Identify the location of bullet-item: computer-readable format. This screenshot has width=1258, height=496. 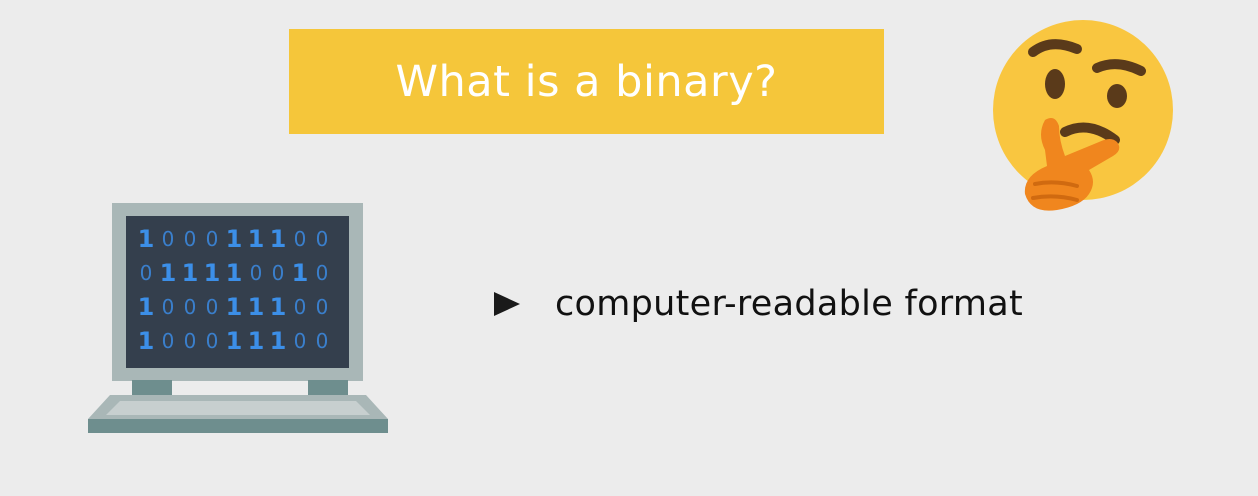
(758, 304).